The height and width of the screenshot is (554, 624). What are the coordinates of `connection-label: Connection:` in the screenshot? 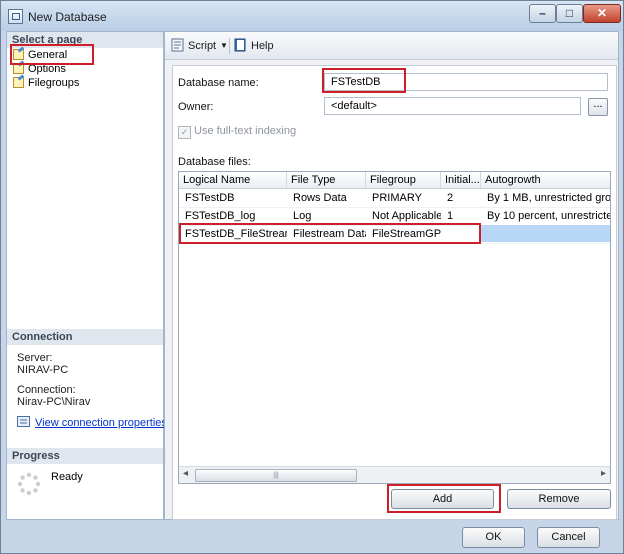 It's located at (46, 390).